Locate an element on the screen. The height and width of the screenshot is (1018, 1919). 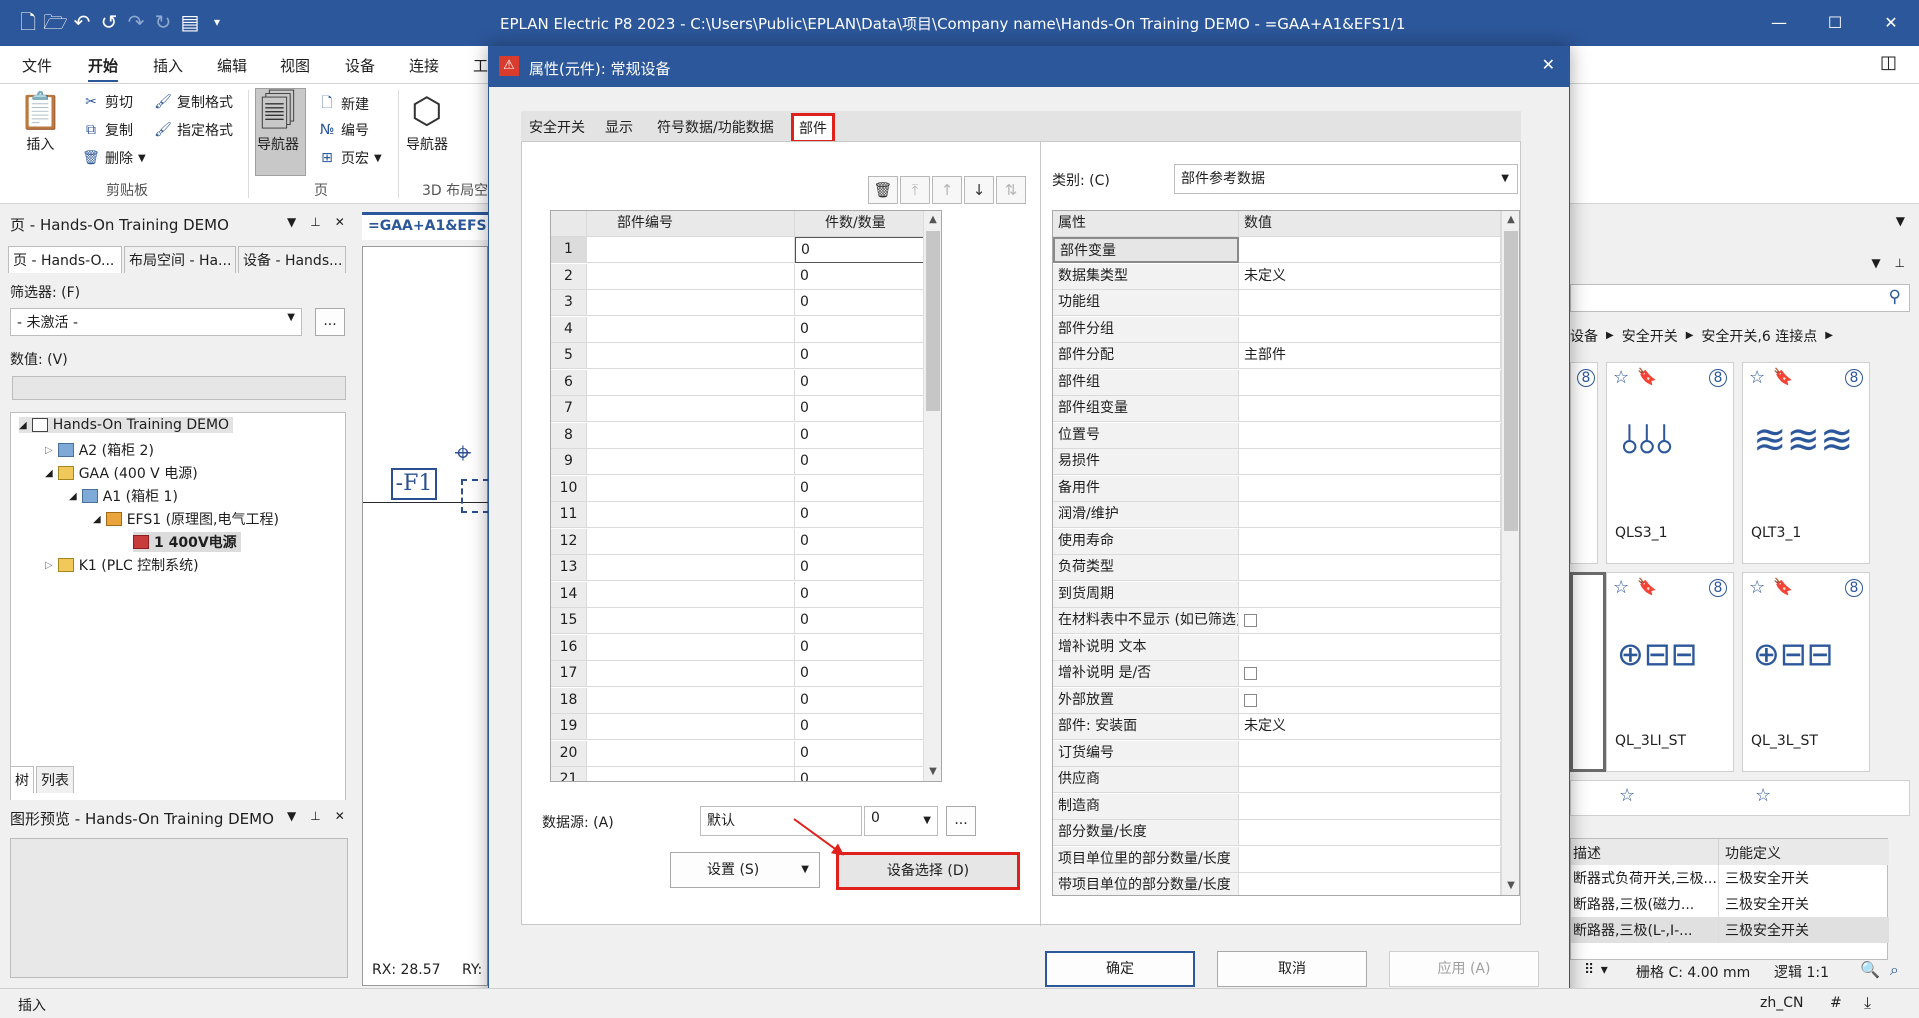
table-row: 20 is located at coordinates (746, 276).